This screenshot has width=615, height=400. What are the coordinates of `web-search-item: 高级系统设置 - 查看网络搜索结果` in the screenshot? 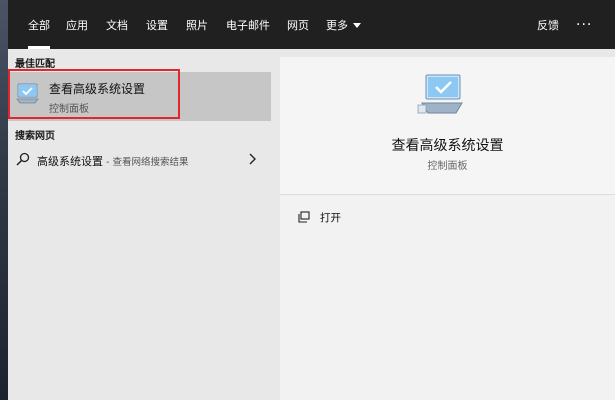 It's located at (139, 160).